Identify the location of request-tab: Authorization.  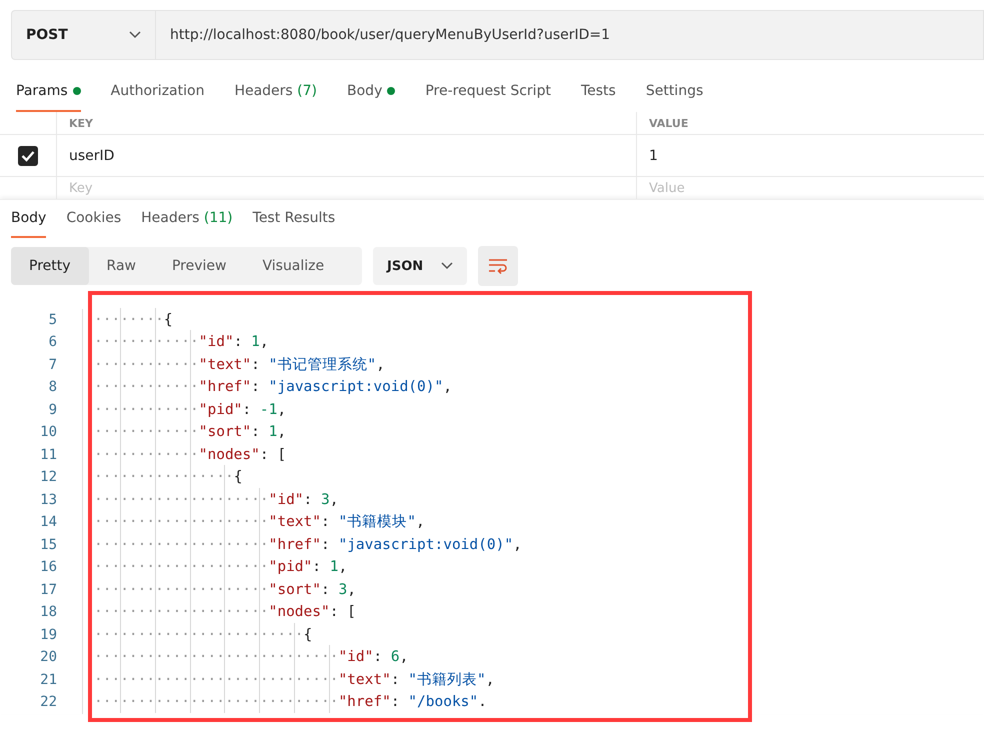
(157, 92).